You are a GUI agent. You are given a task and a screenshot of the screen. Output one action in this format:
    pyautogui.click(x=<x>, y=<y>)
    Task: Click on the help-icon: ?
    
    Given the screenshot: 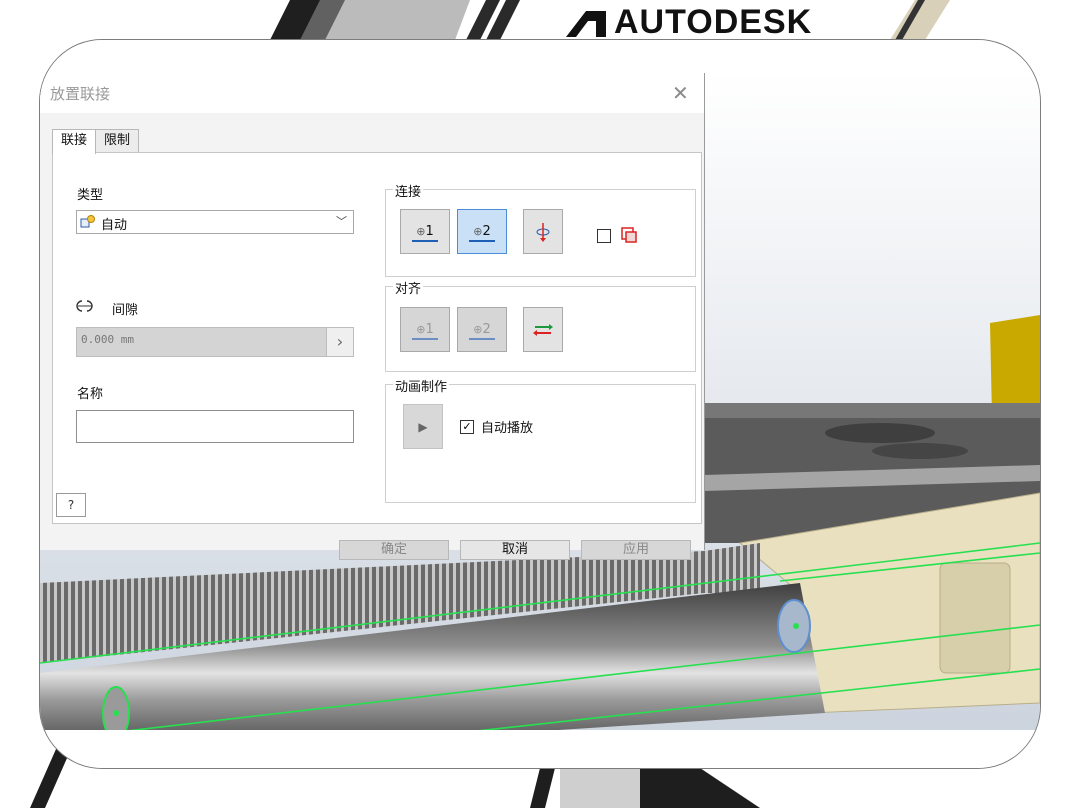 What is the action you would take?
    pyautogui.click(x=71, y=505)
    